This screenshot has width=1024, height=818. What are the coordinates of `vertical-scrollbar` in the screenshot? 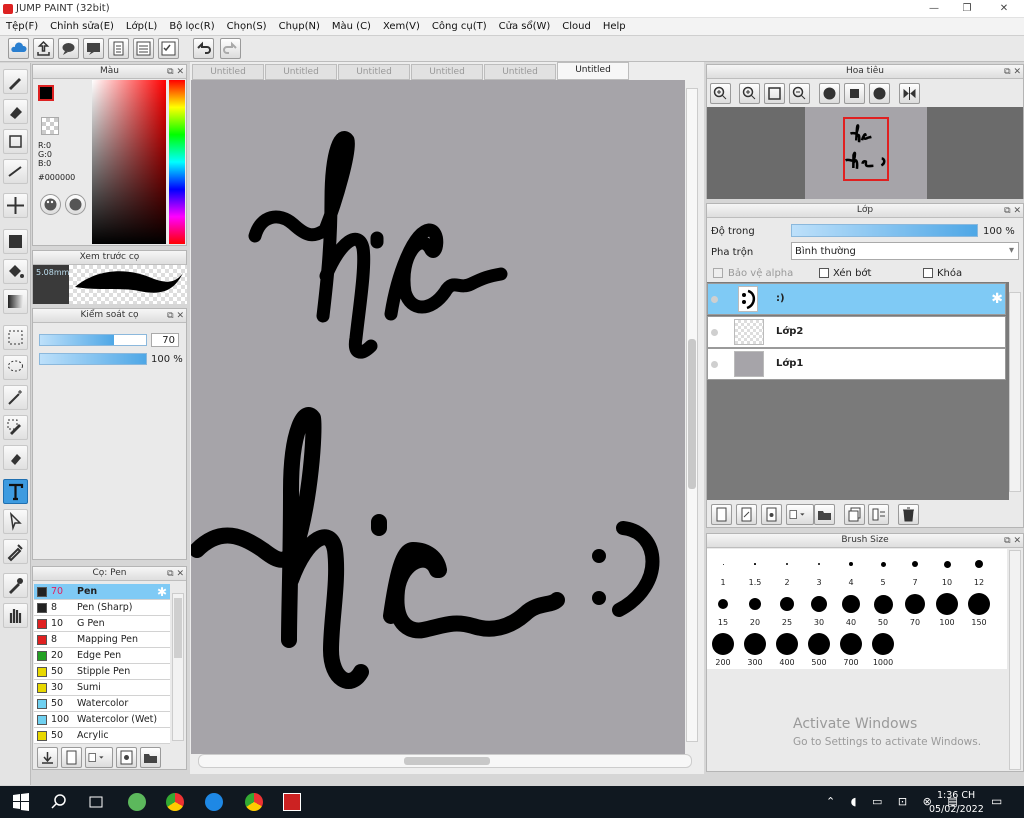 It's located at (692, 415).